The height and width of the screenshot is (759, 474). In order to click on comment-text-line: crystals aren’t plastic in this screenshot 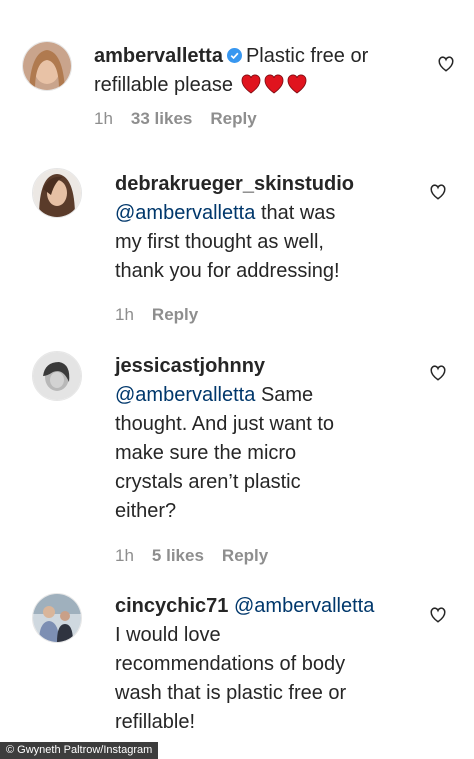, I will do `click(208, 482)`.